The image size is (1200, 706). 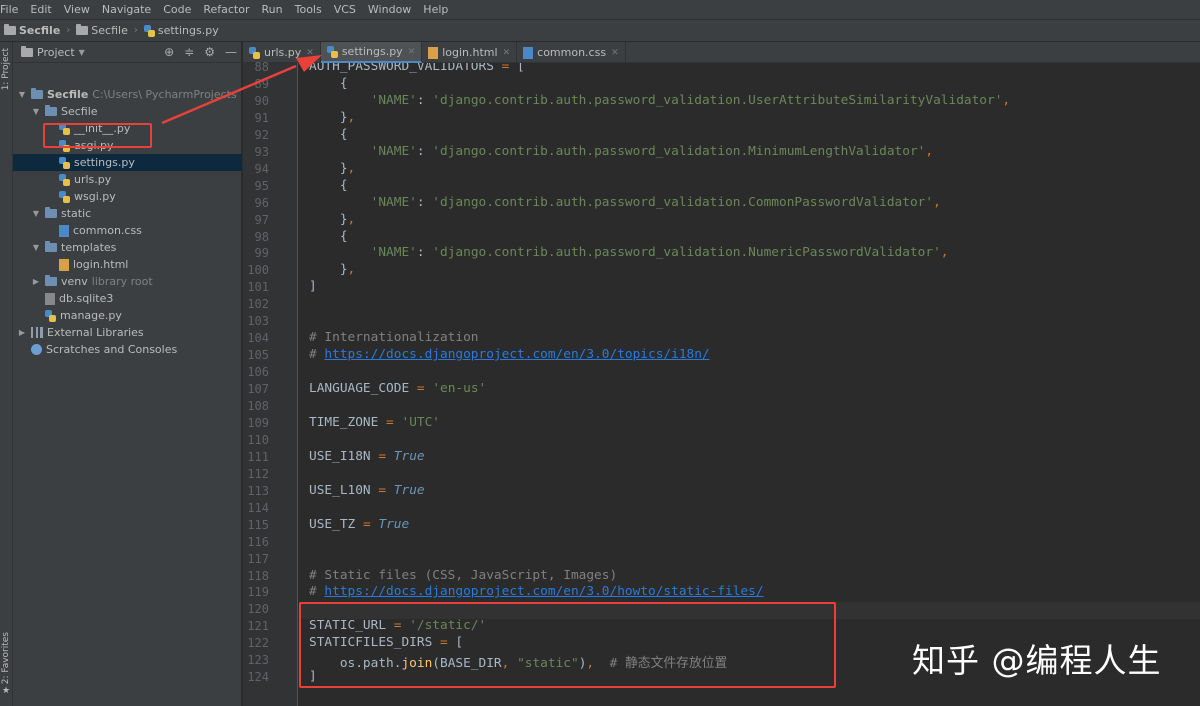 I want to click on tab-settings-py: settings.py ✕, so click(x=371, y=52).